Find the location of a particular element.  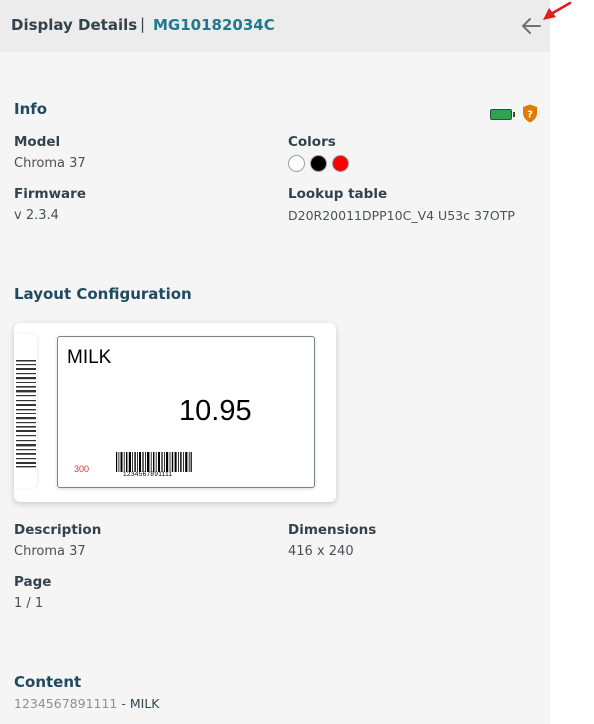

preview-barcode-icon is located at coordinates (154, 462).